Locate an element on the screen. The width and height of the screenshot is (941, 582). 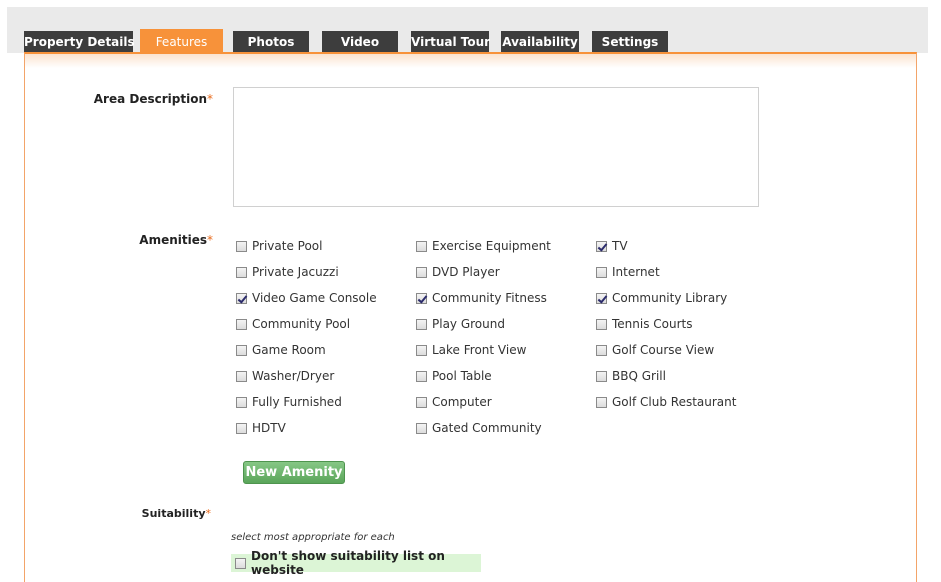
dont-show-suitability-checkbox is located at coordinates (240, 563).